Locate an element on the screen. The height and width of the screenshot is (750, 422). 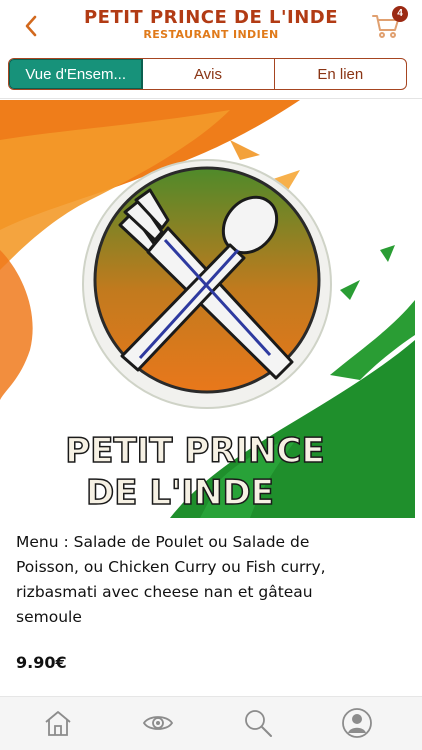
cart-count-badge: 4 is located at coordinates (400, 14).